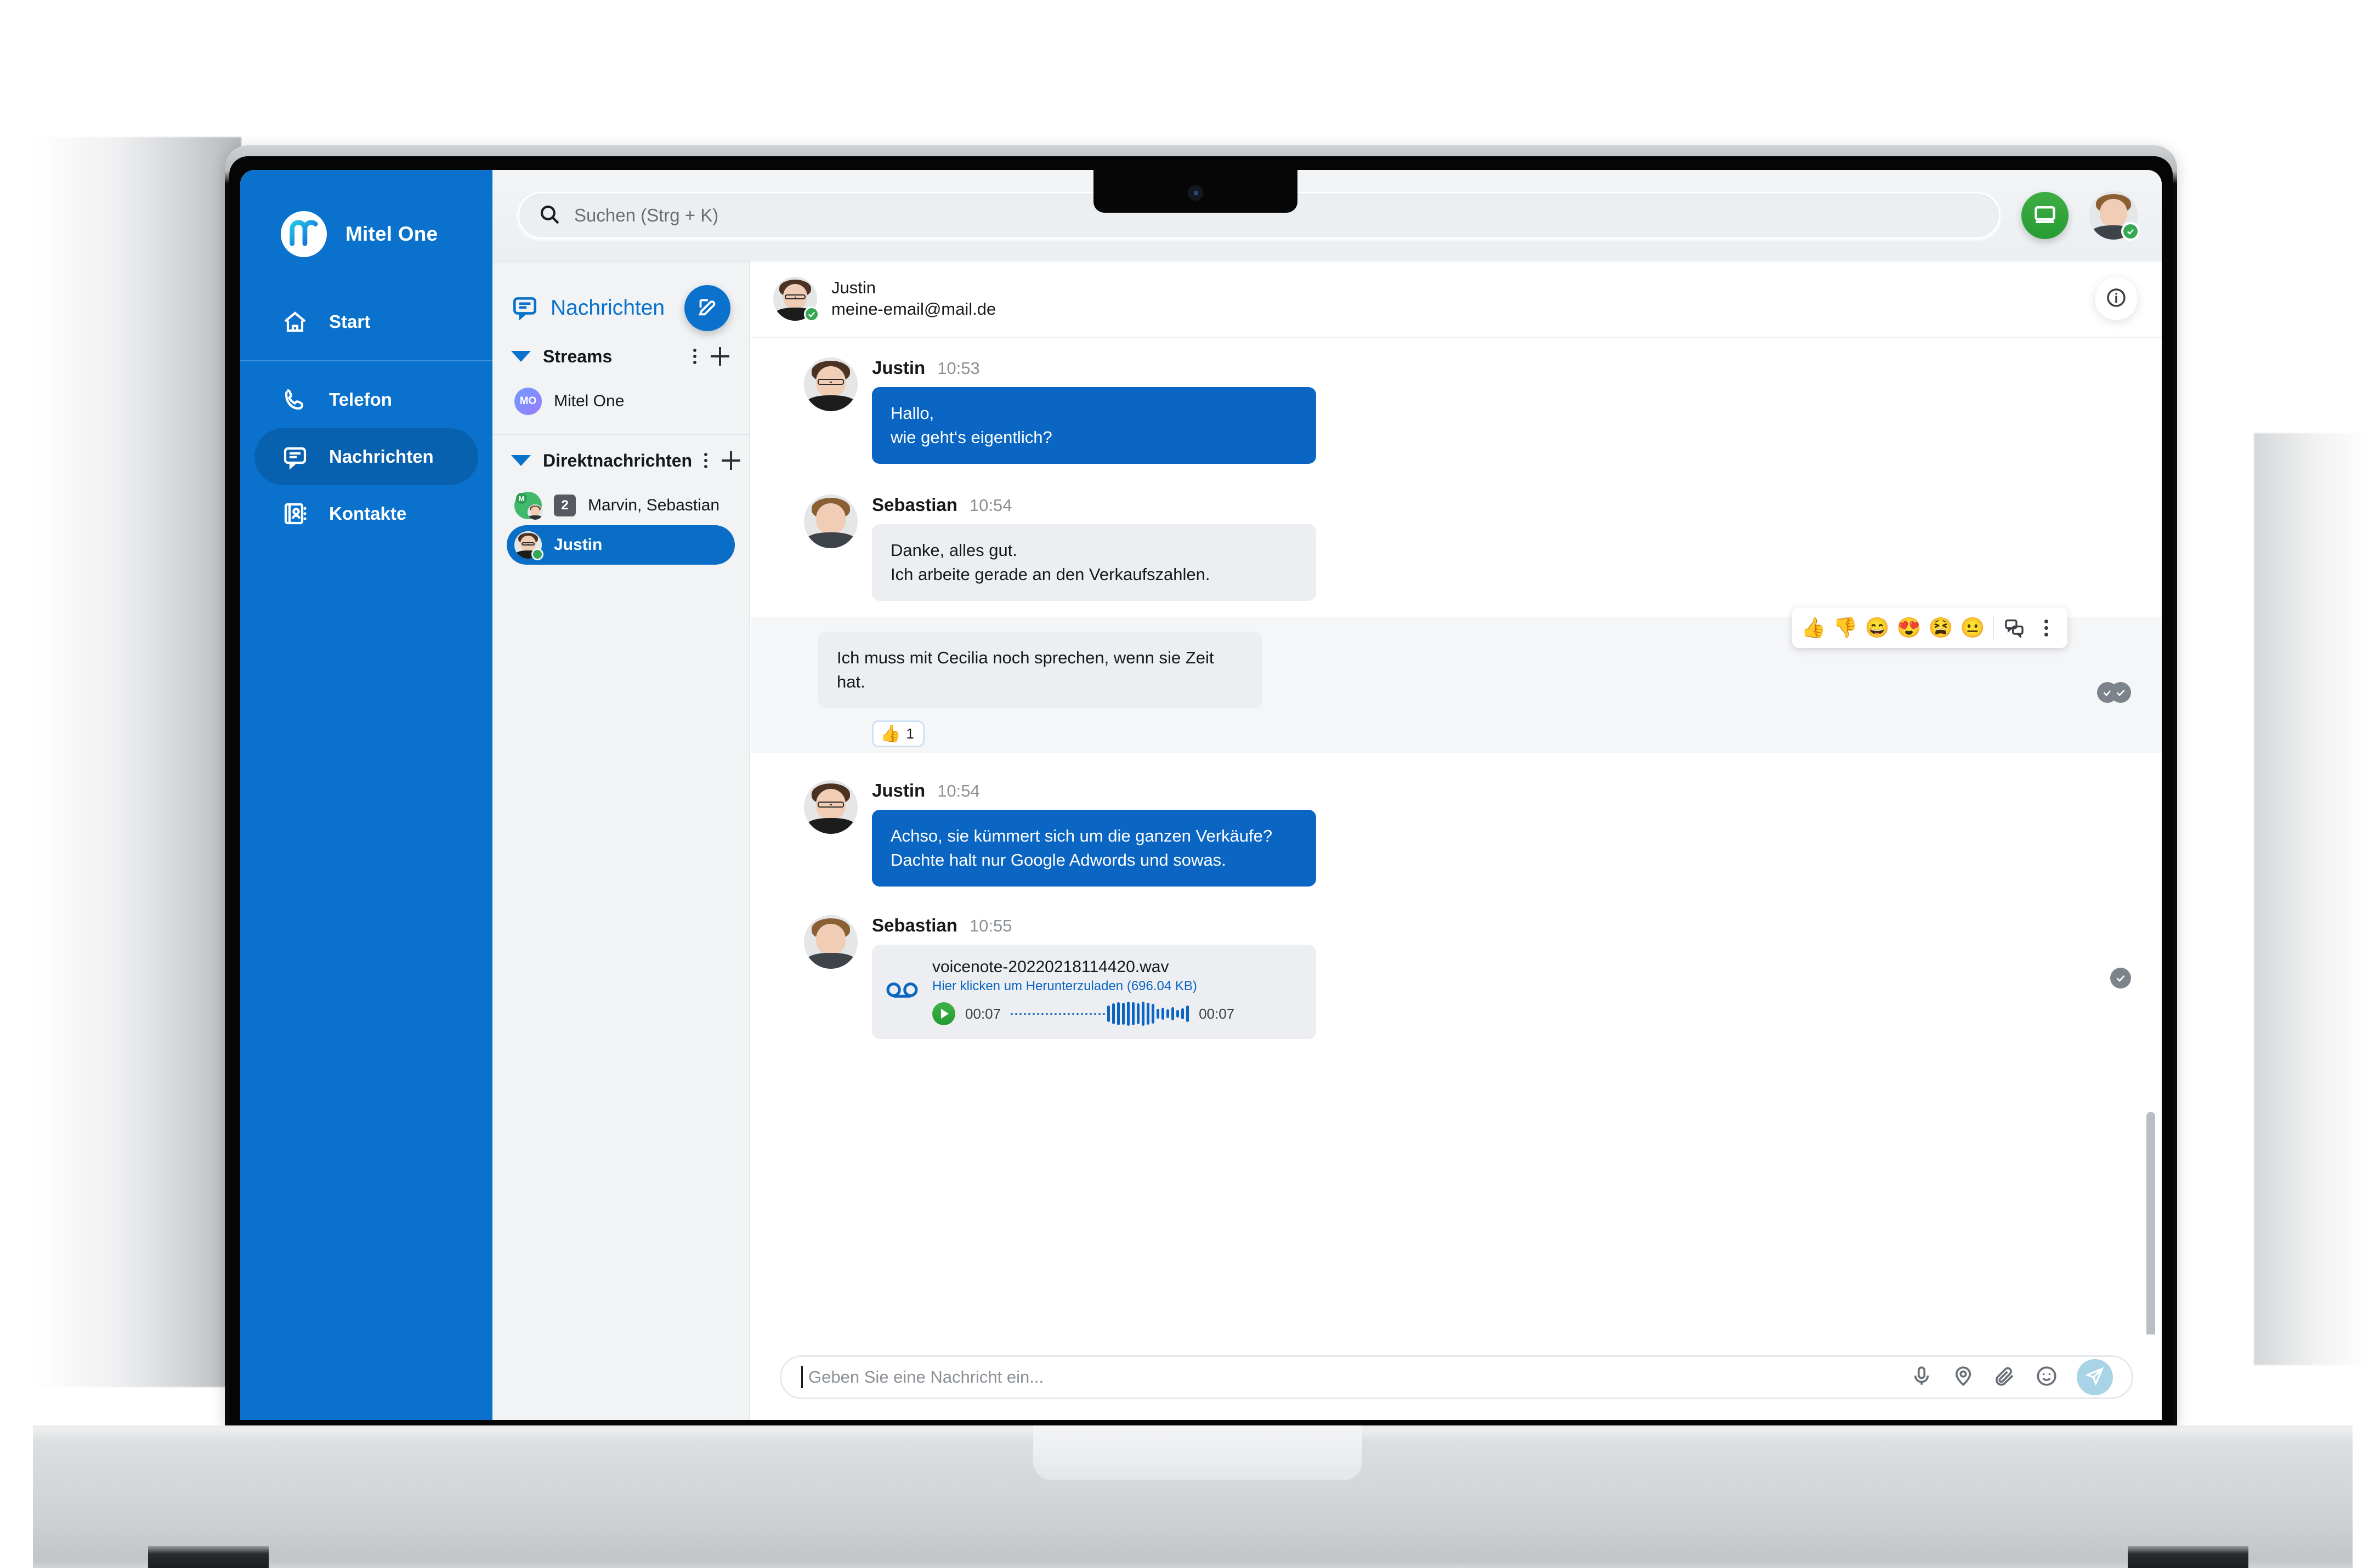 Image resolution: width=2380 pixels, height=1568 pixels. Describe the element at coordinates (2150, 1223) in the screenshot. I see `message-scrollbar` at that location.